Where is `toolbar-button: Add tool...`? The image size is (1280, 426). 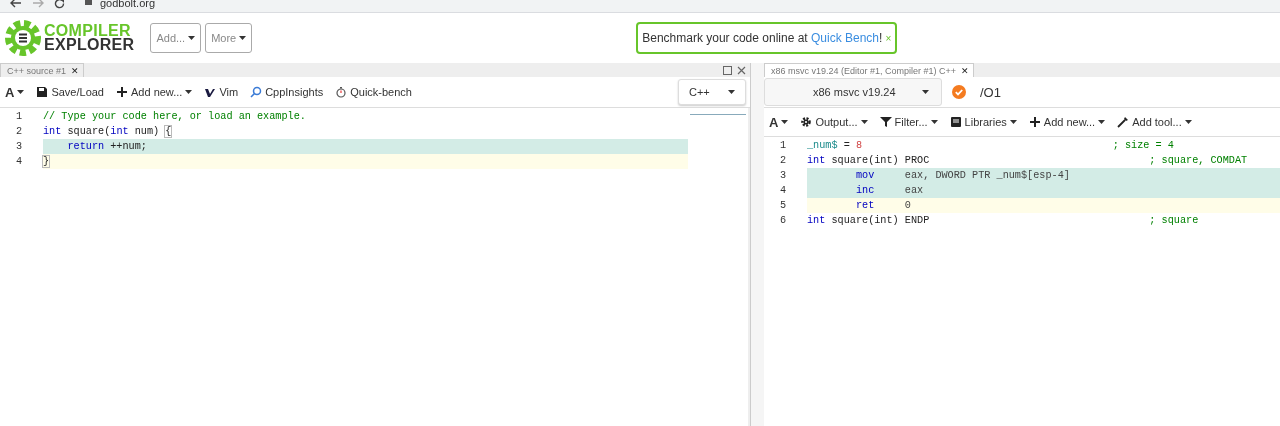
toolbar-button: Add tool... is located at coordinates (1154, 122).